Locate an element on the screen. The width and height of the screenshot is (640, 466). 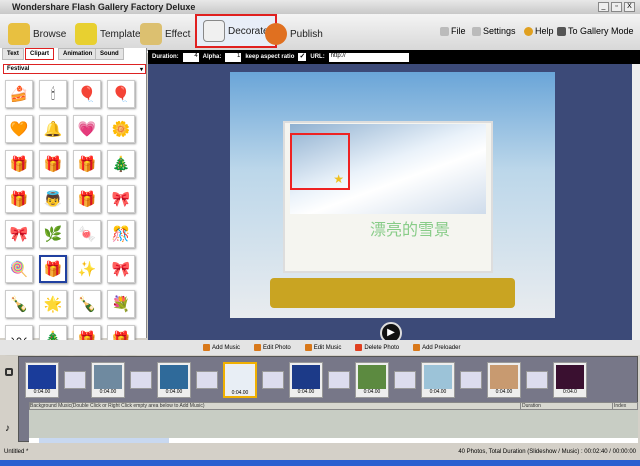
keep-aspect-checkbox: ✓ is located at coordinates (302, 57).